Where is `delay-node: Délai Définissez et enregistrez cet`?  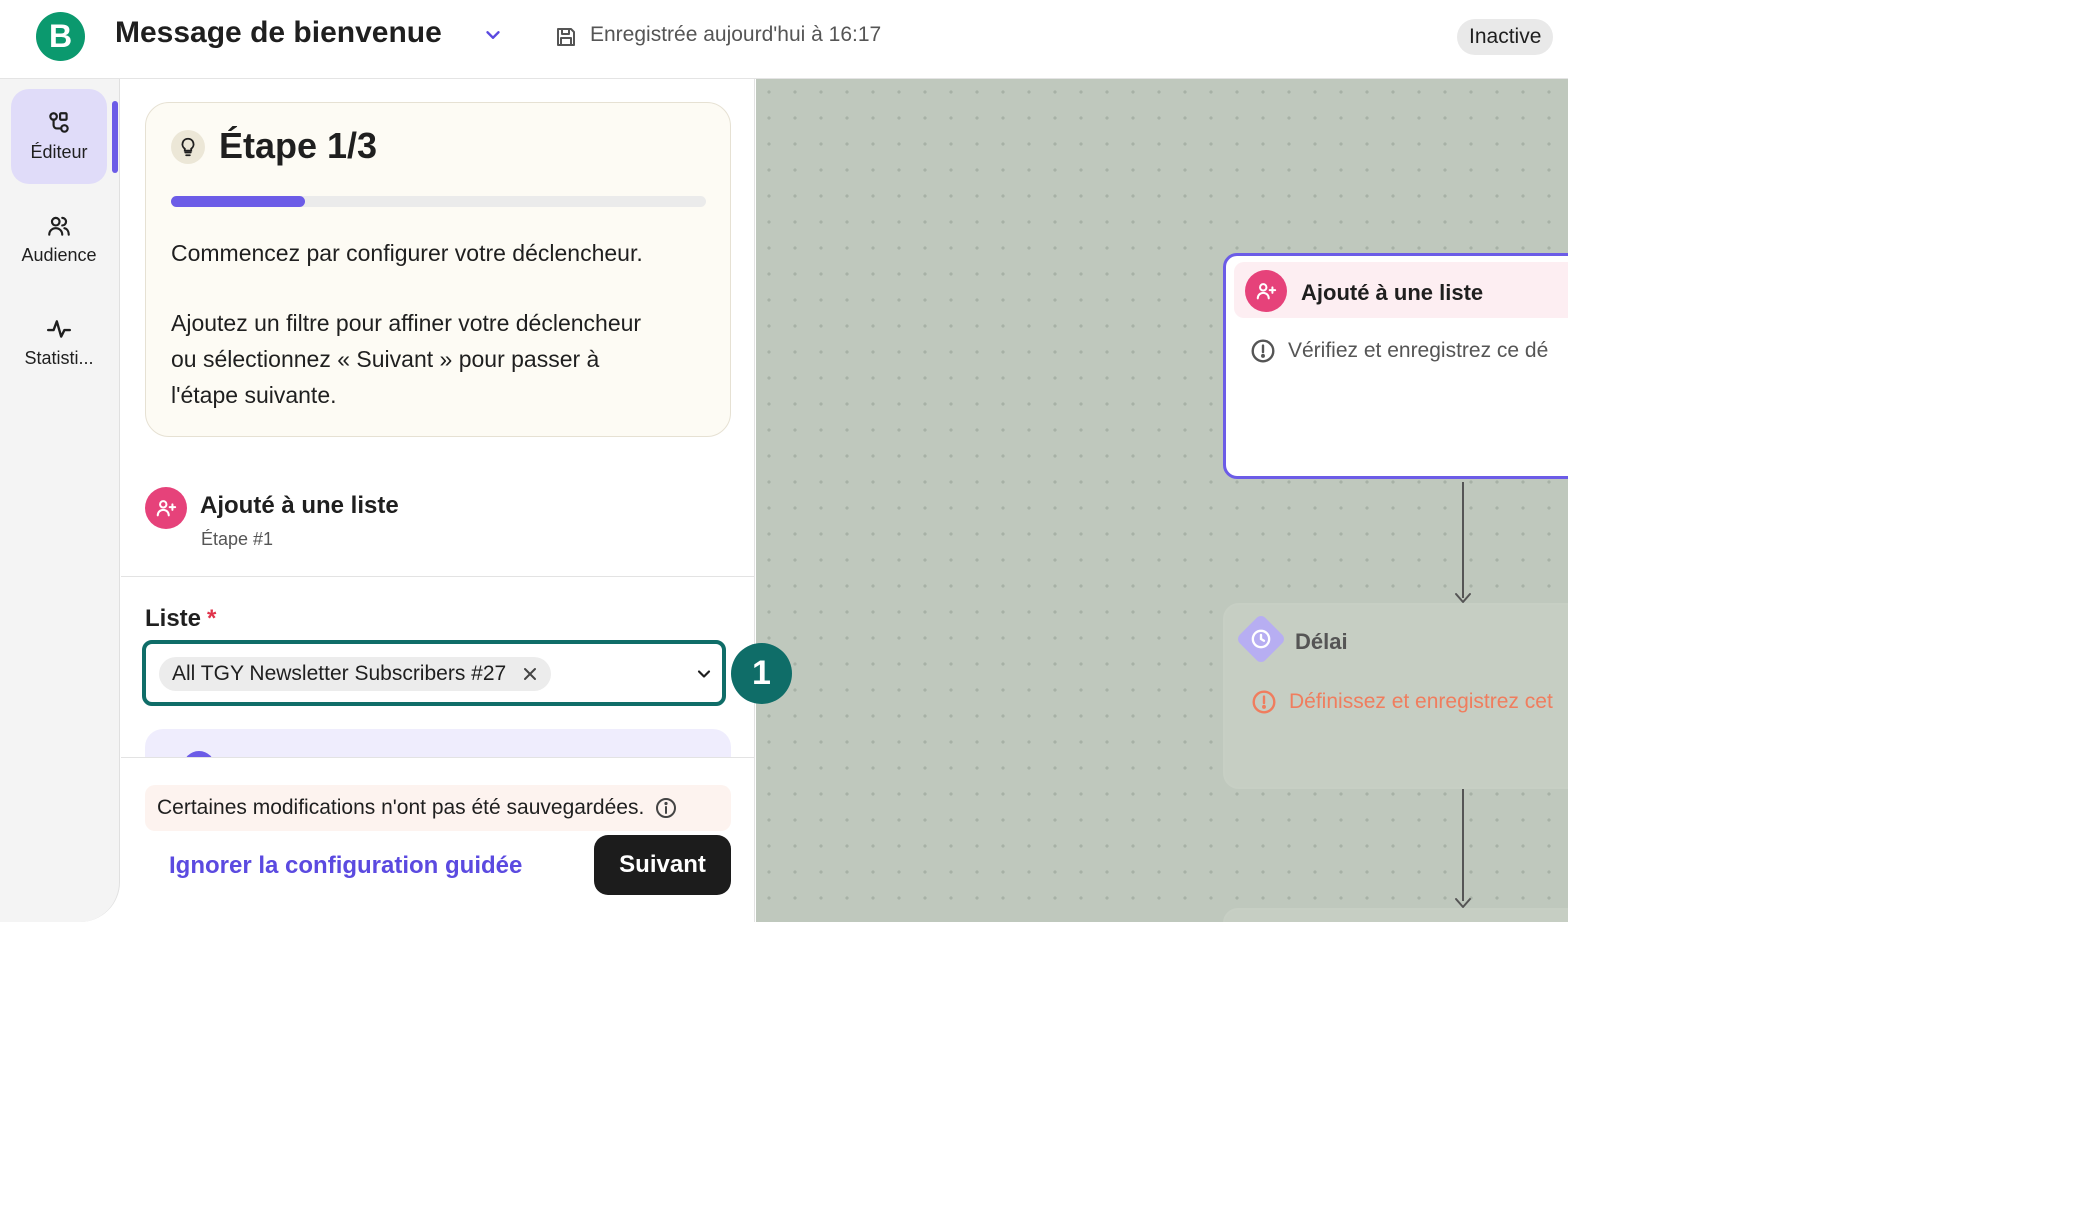 delay-node: Délai Définissez et enregistrez cet is located at coordinates (1395, 696).